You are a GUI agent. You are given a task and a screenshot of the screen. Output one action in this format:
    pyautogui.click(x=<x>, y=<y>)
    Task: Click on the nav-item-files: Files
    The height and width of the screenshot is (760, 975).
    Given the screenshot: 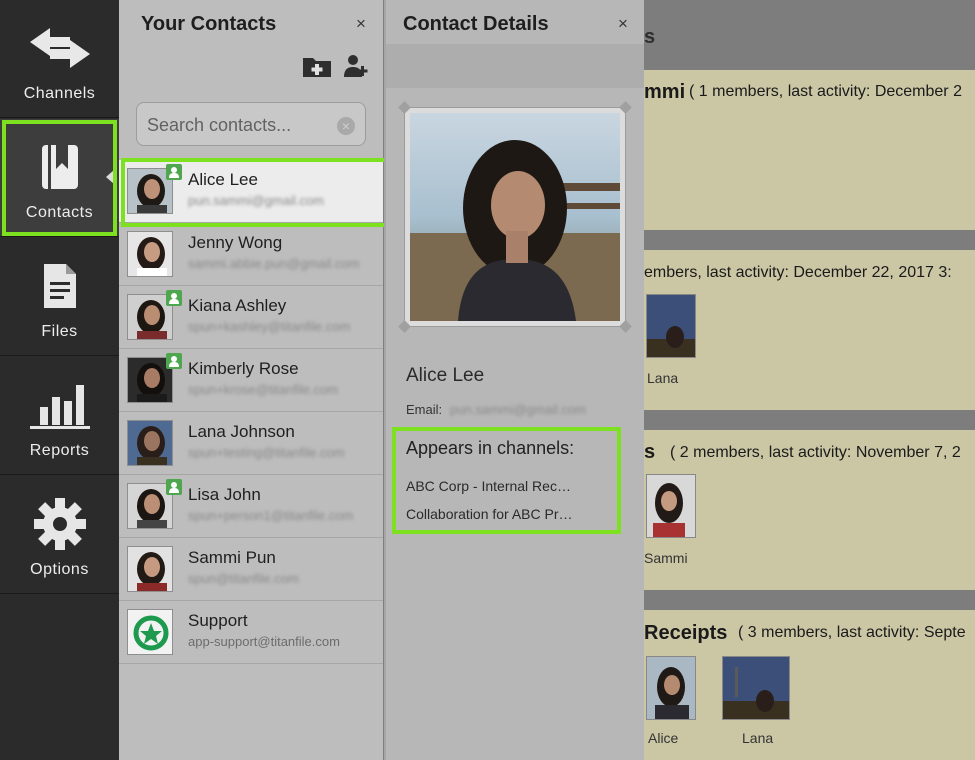 What is the action you would take?
    pyautogui.click(x=59, y=297)
    